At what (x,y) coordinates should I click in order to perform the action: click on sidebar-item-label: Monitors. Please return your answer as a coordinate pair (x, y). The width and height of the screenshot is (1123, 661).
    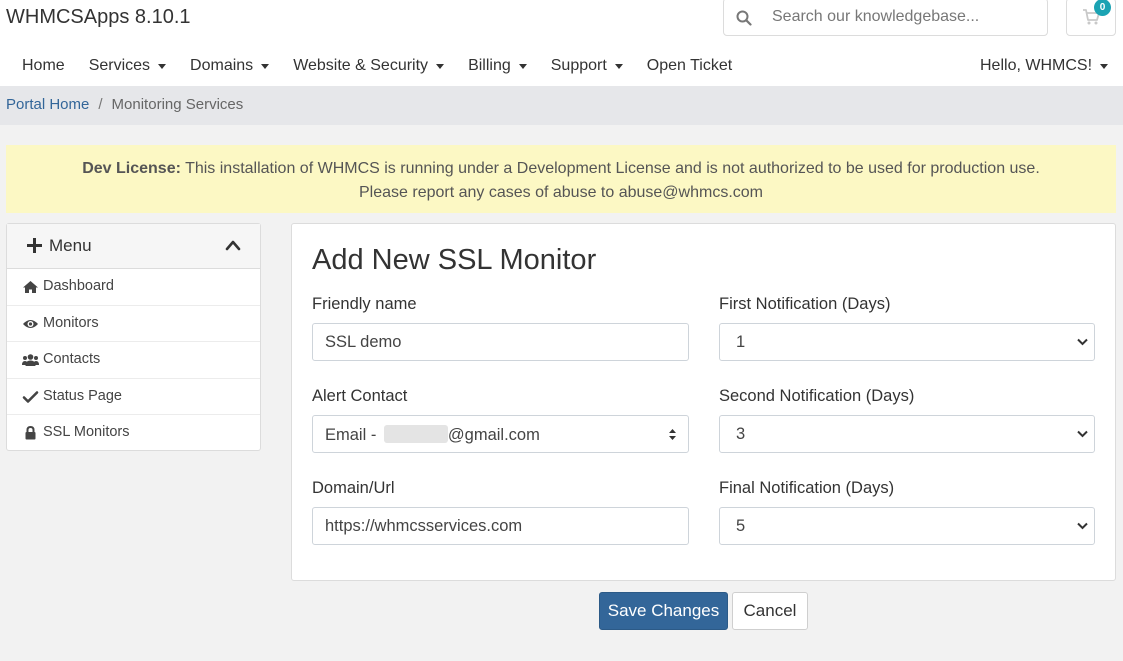
    Looking at the image, I should click on (71, 322).